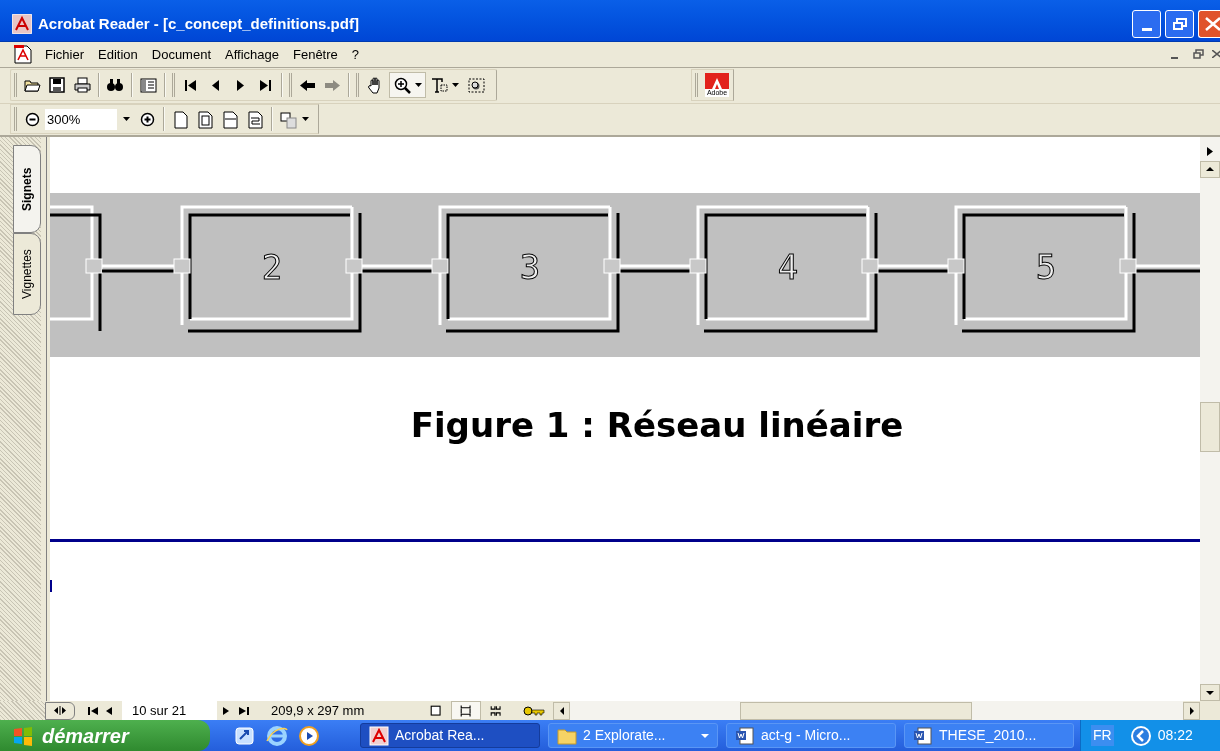  Describe the element at coordinates (379, 735) in the screenshot. I see `acrobat-icon` at that location.